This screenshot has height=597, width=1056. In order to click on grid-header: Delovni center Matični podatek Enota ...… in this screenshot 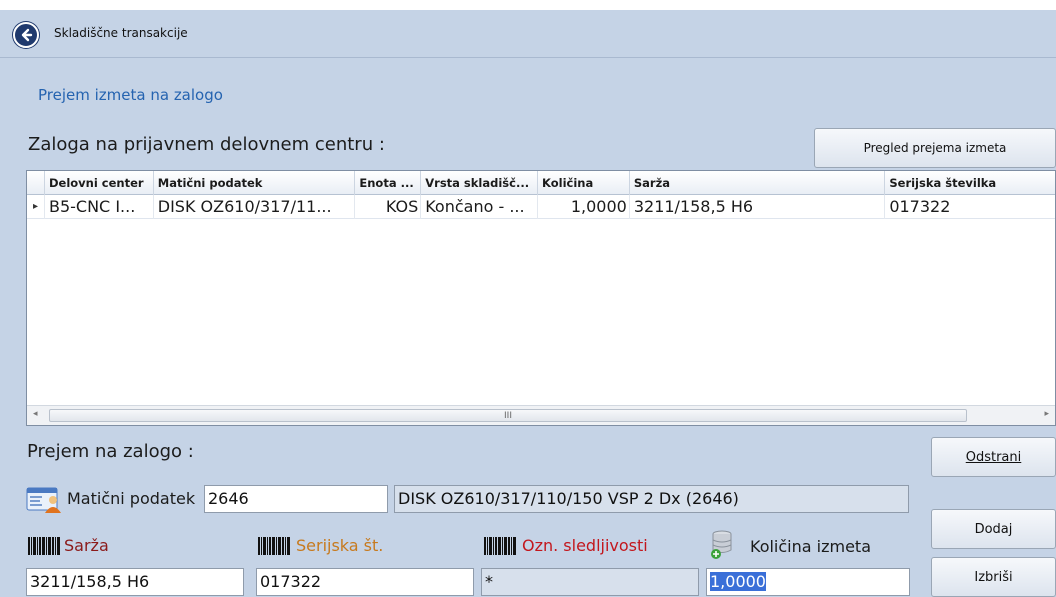, I will do `click(541, 183)`.